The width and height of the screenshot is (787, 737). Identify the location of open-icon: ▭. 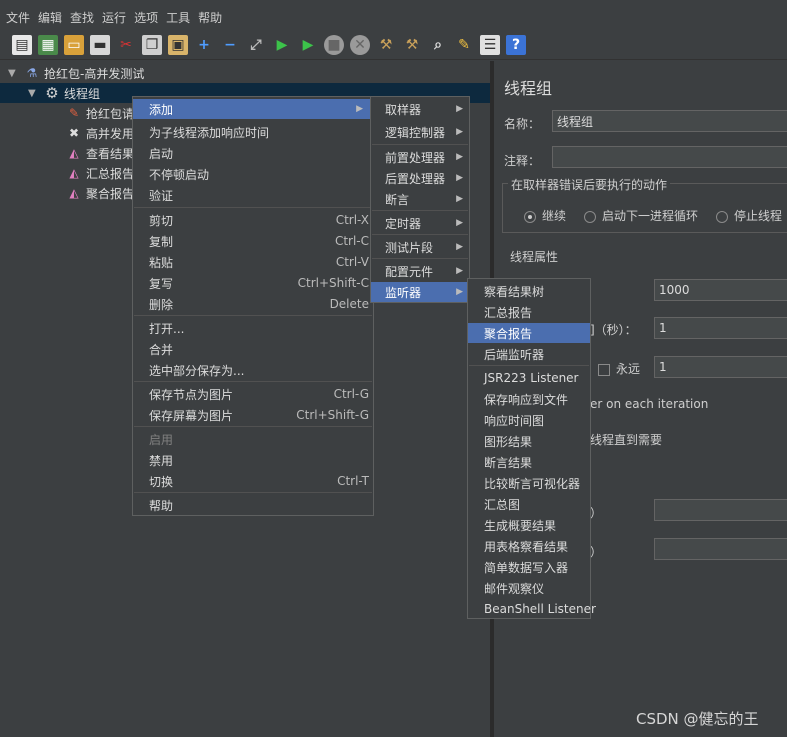
(74, 44).